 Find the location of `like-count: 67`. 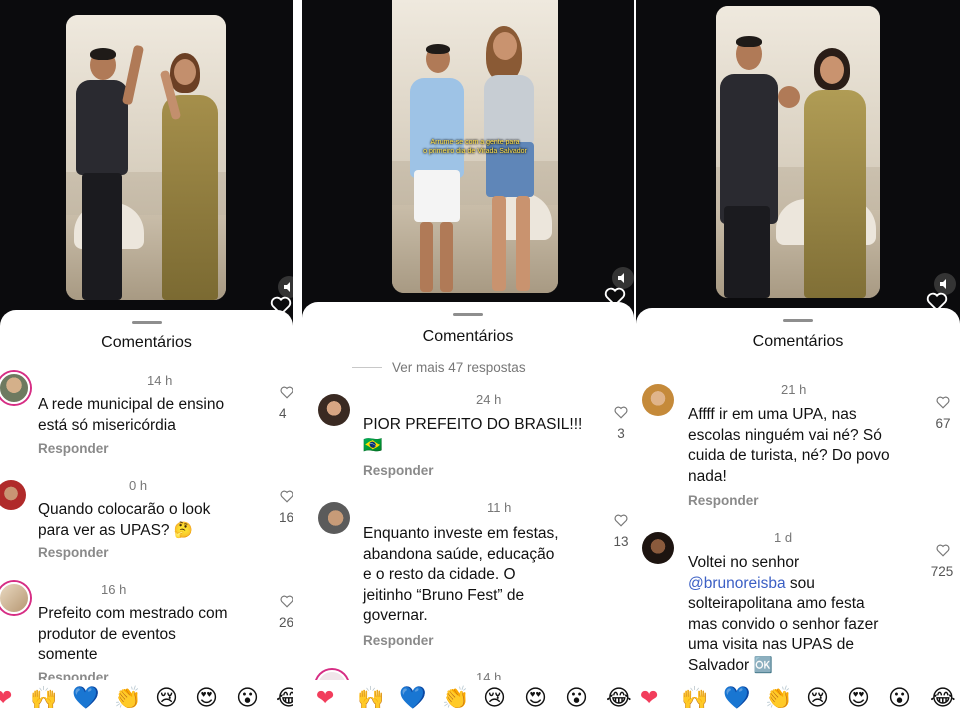

like-count: 67 is located at coordinates (943, 423).